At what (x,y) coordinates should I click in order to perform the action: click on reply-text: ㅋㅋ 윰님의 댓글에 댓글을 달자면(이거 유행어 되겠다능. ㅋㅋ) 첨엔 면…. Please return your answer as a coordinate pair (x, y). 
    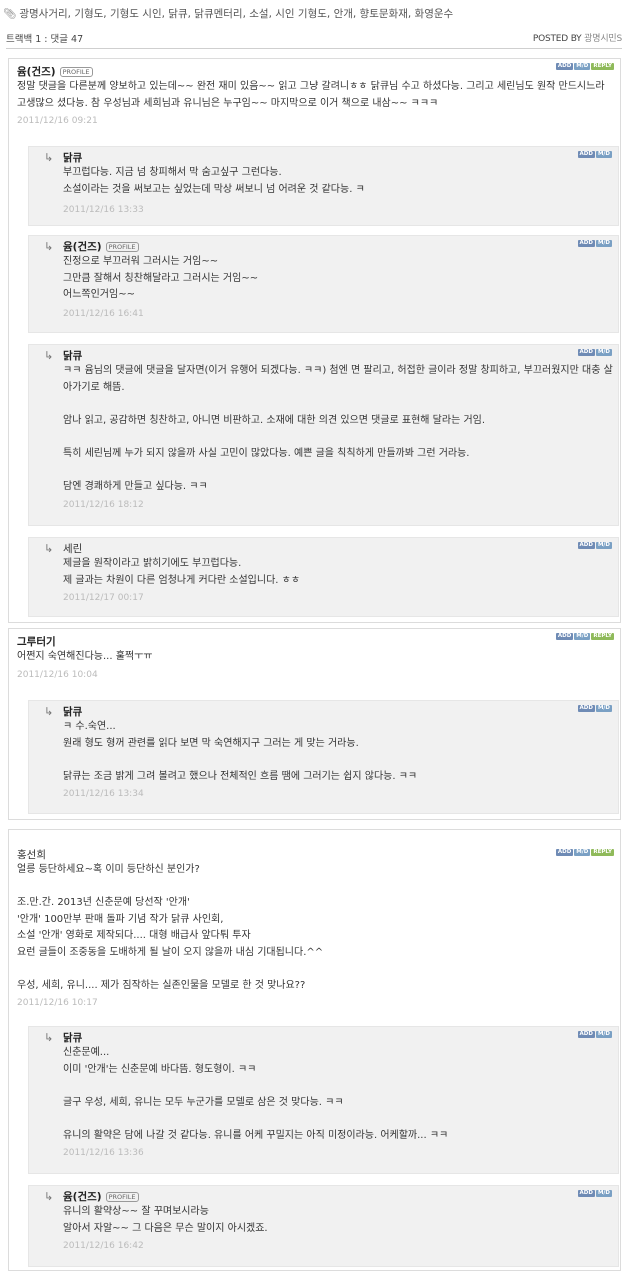
    Looking at the image, I should click on (338, 428).